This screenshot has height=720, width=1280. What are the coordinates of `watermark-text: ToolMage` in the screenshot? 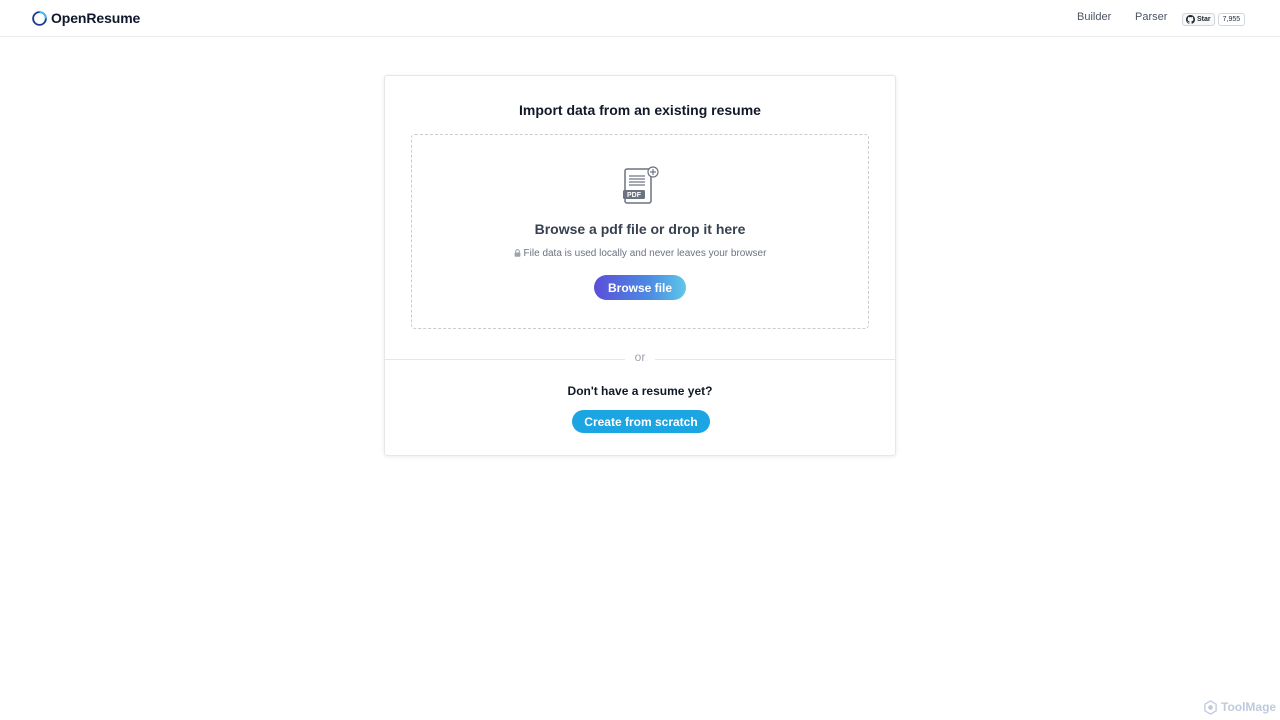 It's located at (1249, 707).